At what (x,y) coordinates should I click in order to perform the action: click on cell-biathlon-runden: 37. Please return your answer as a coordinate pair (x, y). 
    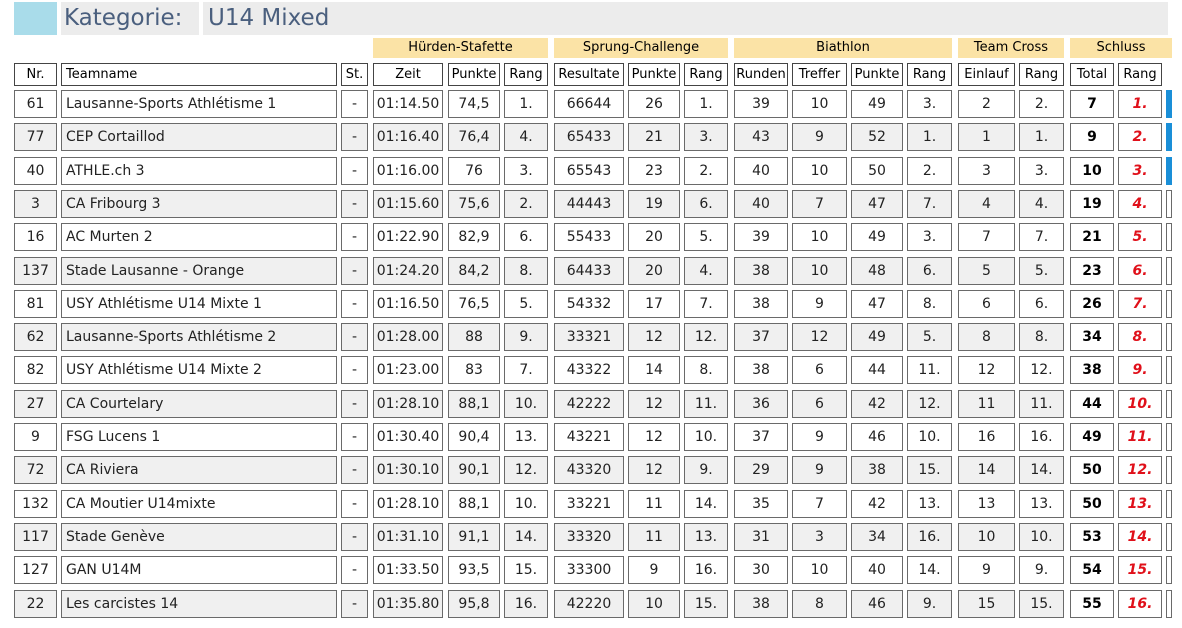
    Looking at the image, I should click on (761, 337).